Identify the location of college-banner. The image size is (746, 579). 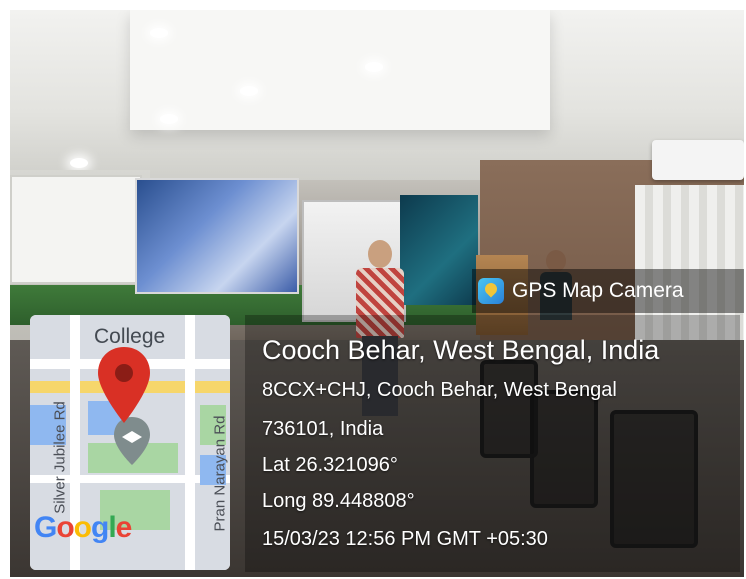
(439, 250).